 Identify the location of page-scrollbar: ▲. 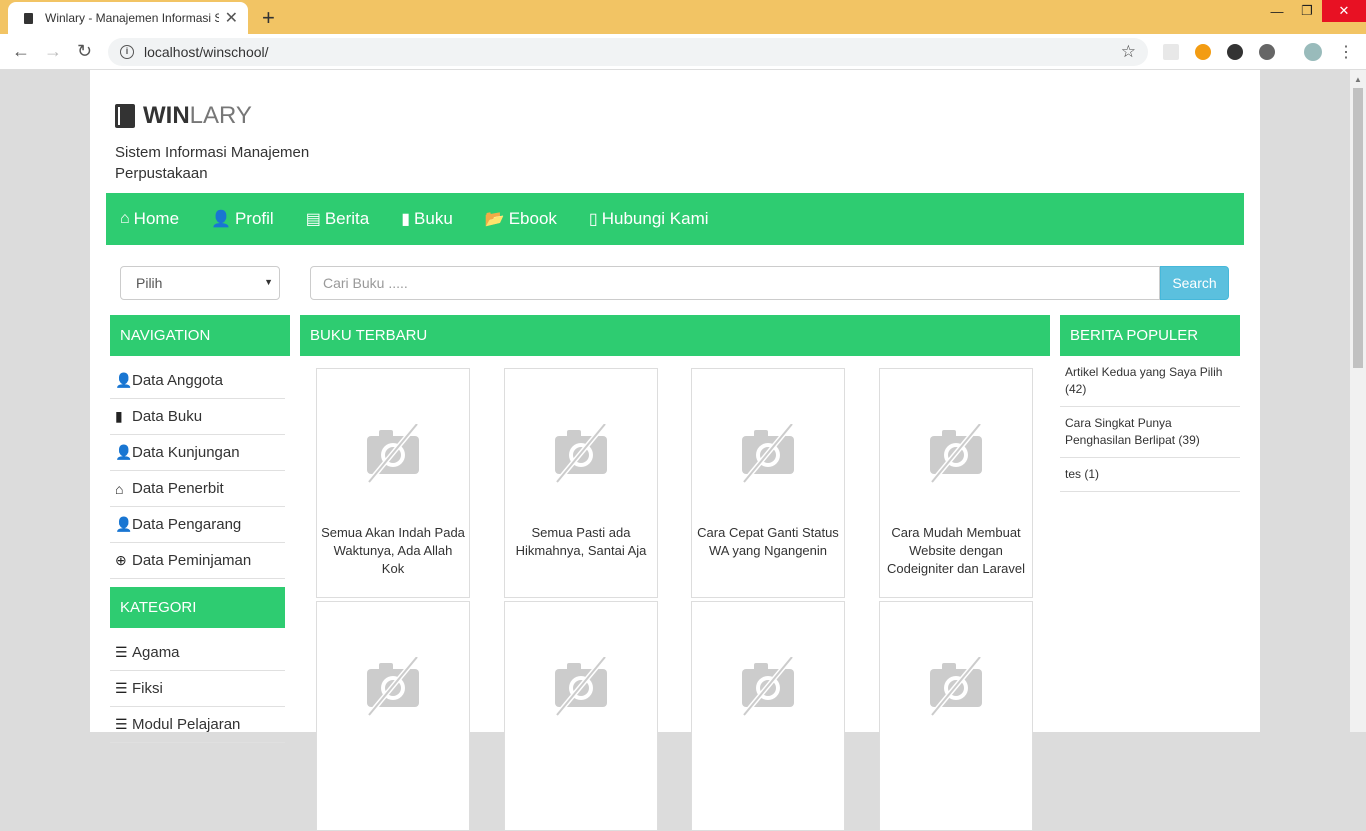
(1358, 401).